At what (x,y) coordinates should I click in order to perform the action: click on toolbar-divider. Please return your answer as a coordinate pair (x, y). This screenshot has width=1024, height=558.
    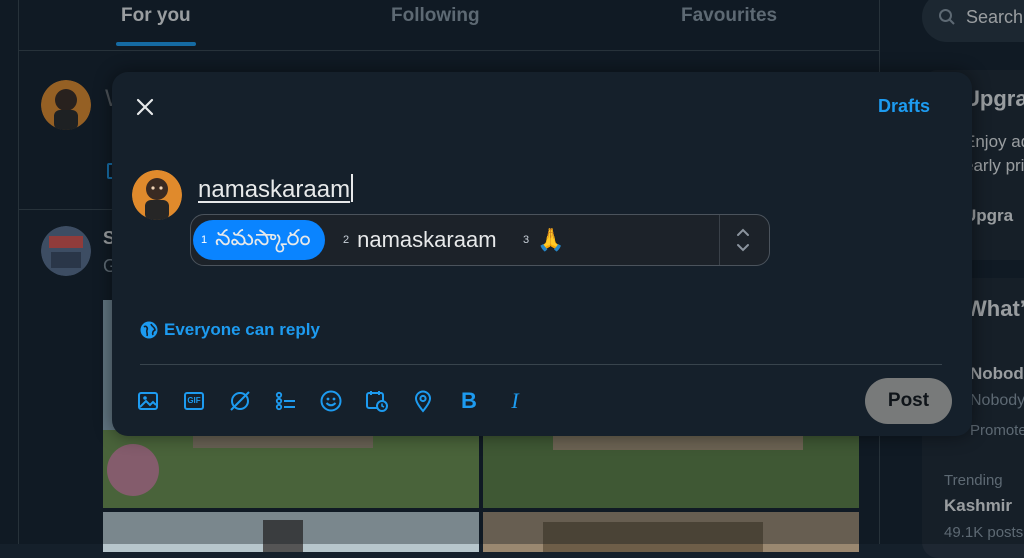
    Looking at the image, I should click on (541, 364).